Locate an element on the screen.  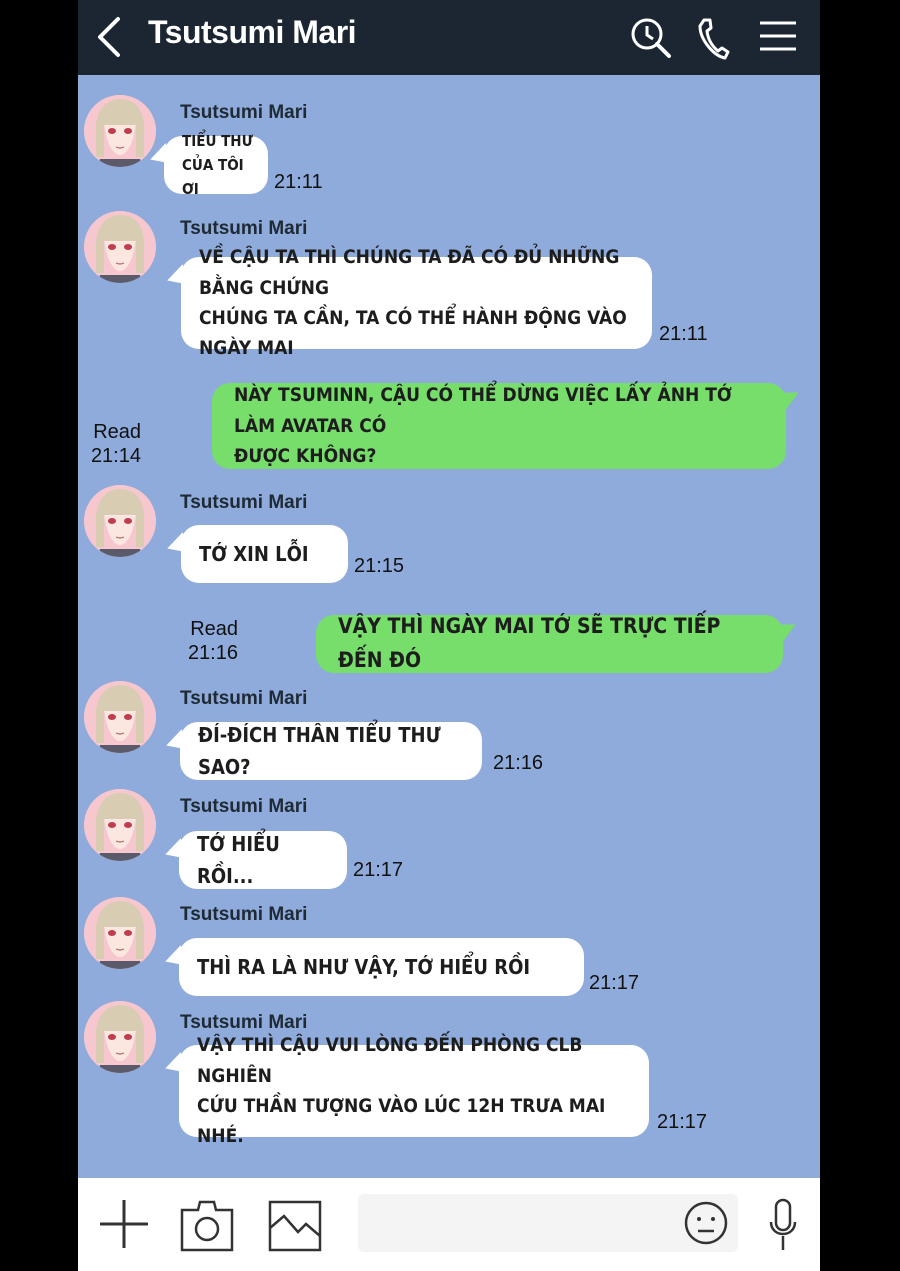
search-button is located at coordinates (651, 38).